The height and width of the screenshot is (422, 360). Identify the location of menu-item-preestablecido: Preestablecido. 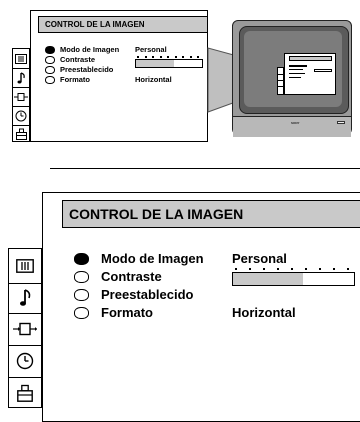
(134, 294).